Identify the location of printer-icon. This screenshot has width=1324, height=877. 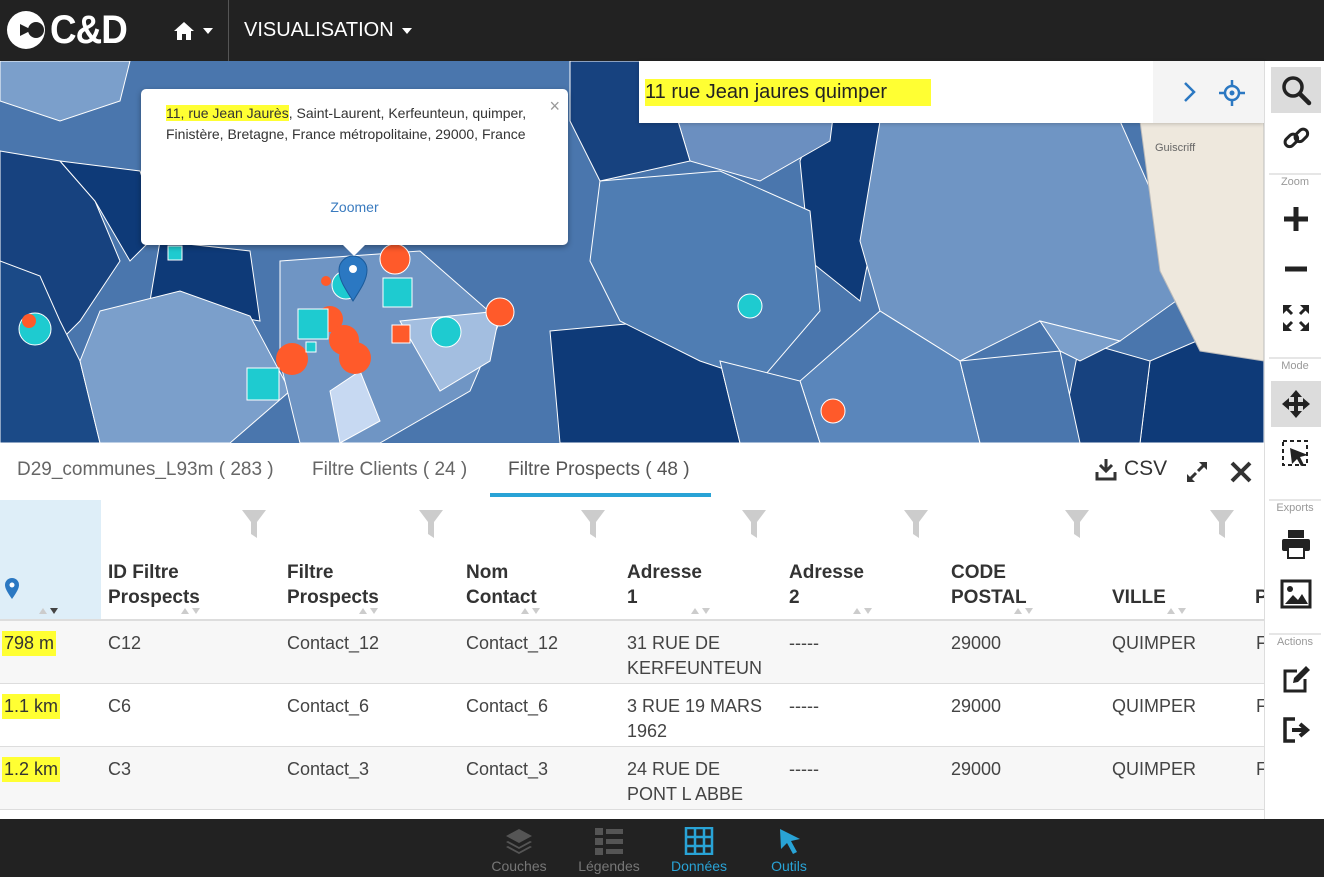
(1296, 544).